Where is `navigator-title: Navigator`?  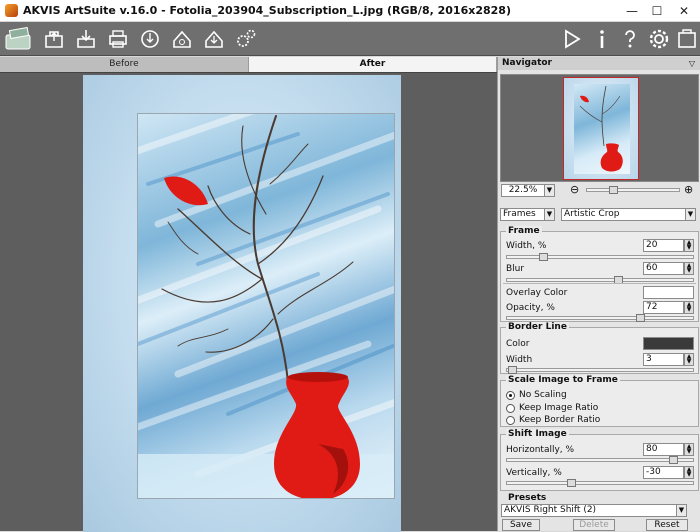
navigator-title: Navigator is located at coordinates (527, 63).